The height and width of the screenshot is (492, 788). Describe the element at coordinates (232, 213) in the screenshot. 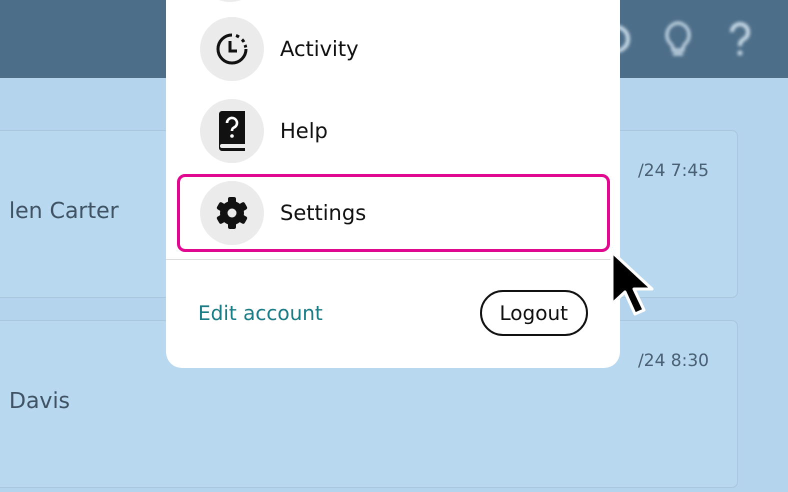

I see `settings-icon` at that location.